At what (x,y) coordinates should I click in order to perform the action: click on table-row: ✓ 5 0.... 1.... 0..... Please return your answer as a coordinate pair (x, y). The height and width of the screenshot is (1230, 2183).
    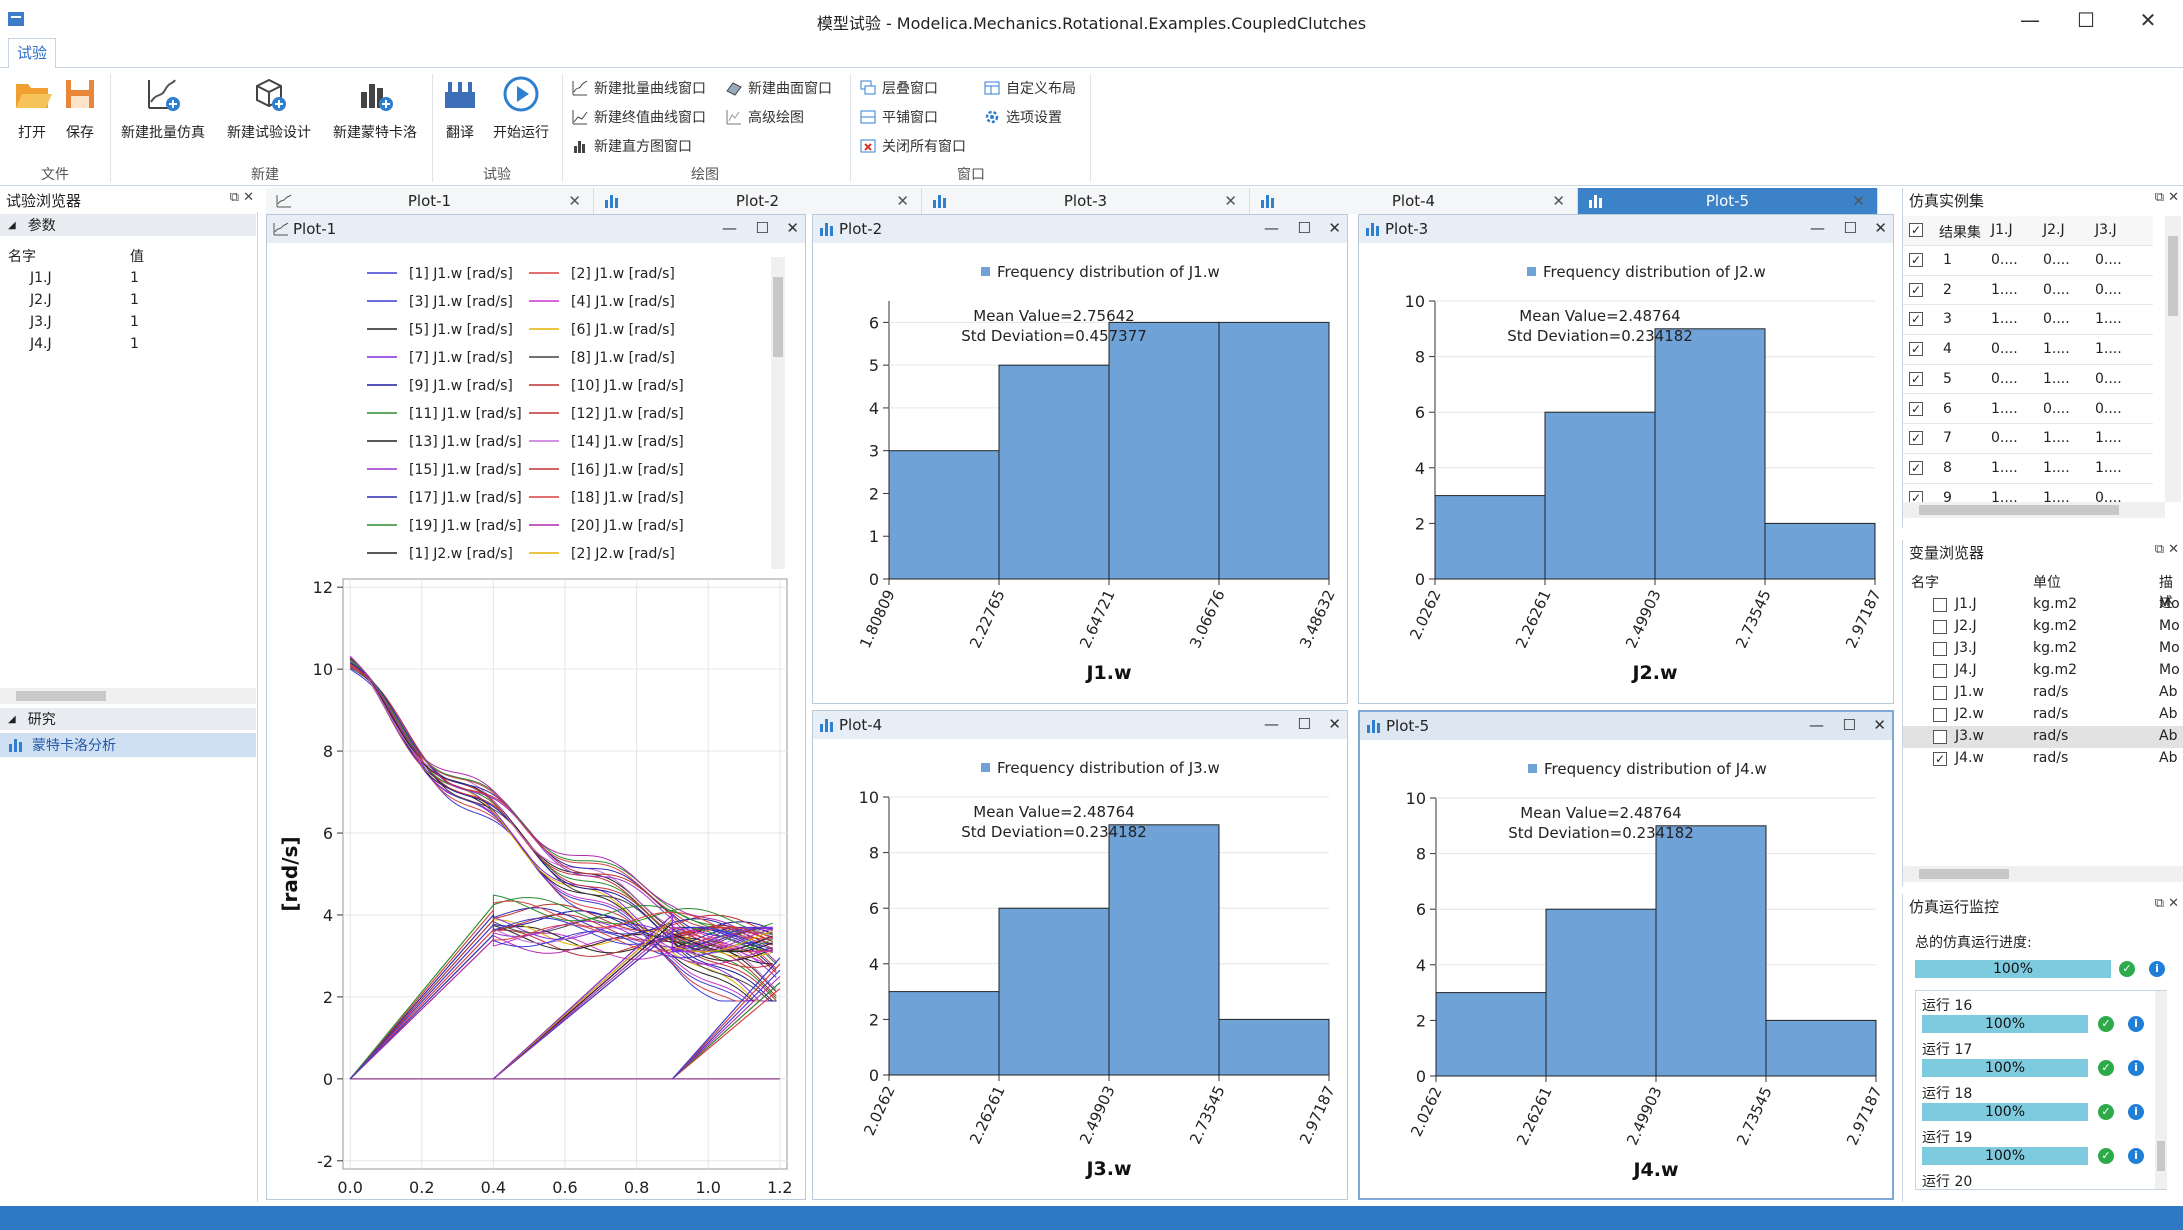
    Looking at the image, I should click on (2028, 380).